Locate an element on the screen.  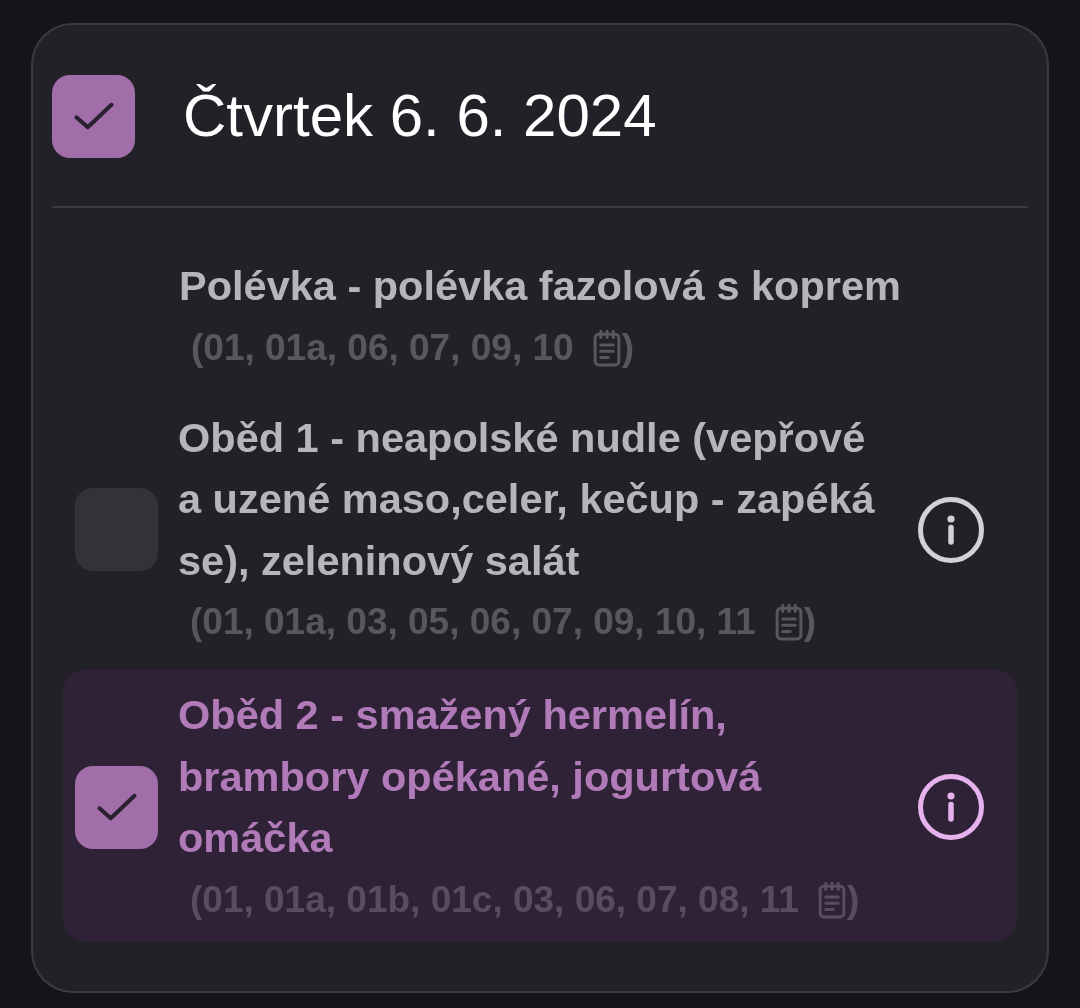
meal-checkbox is located at coordinates (116, 807).